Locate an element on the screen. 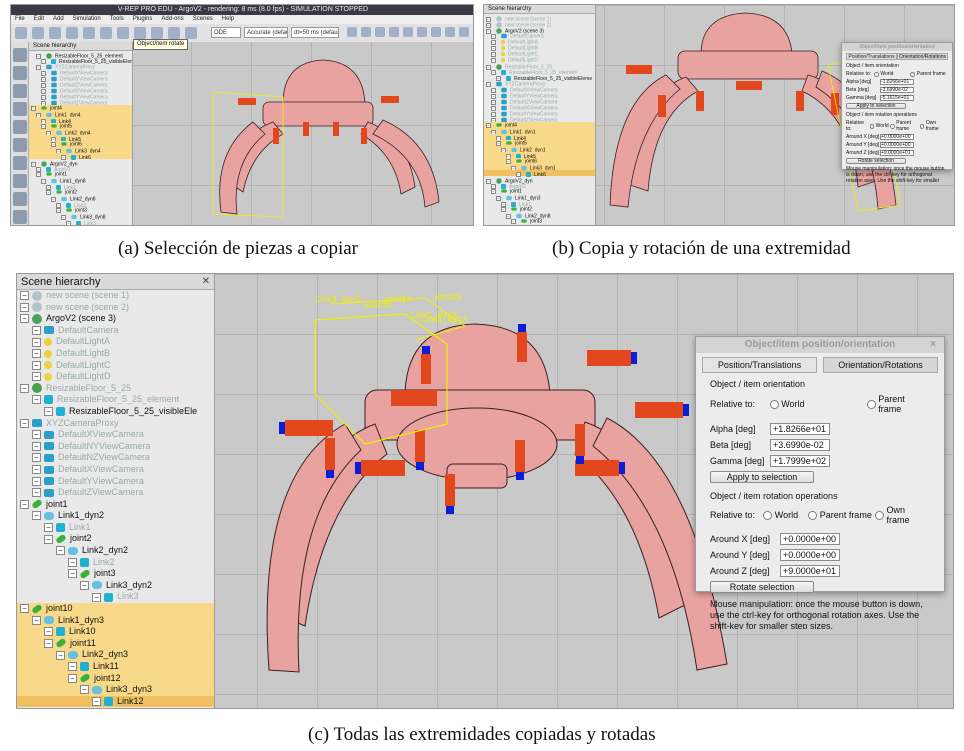 The width and height of the screenshot is (964, 751). hierarchy-row: − new scene (scene 2) is located at coordinates (115, 308).